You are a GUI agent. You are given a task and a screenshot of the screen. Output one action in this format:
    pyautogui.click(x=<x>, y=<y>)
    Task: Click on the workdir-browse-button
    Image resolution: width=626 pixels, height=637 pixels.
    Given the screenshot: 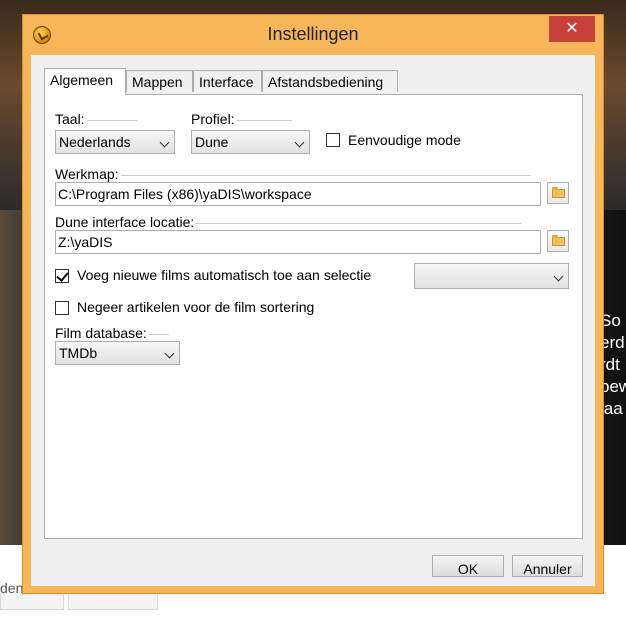 What is the action you would take?
    pyautogui.click(x=558, y=193)
    